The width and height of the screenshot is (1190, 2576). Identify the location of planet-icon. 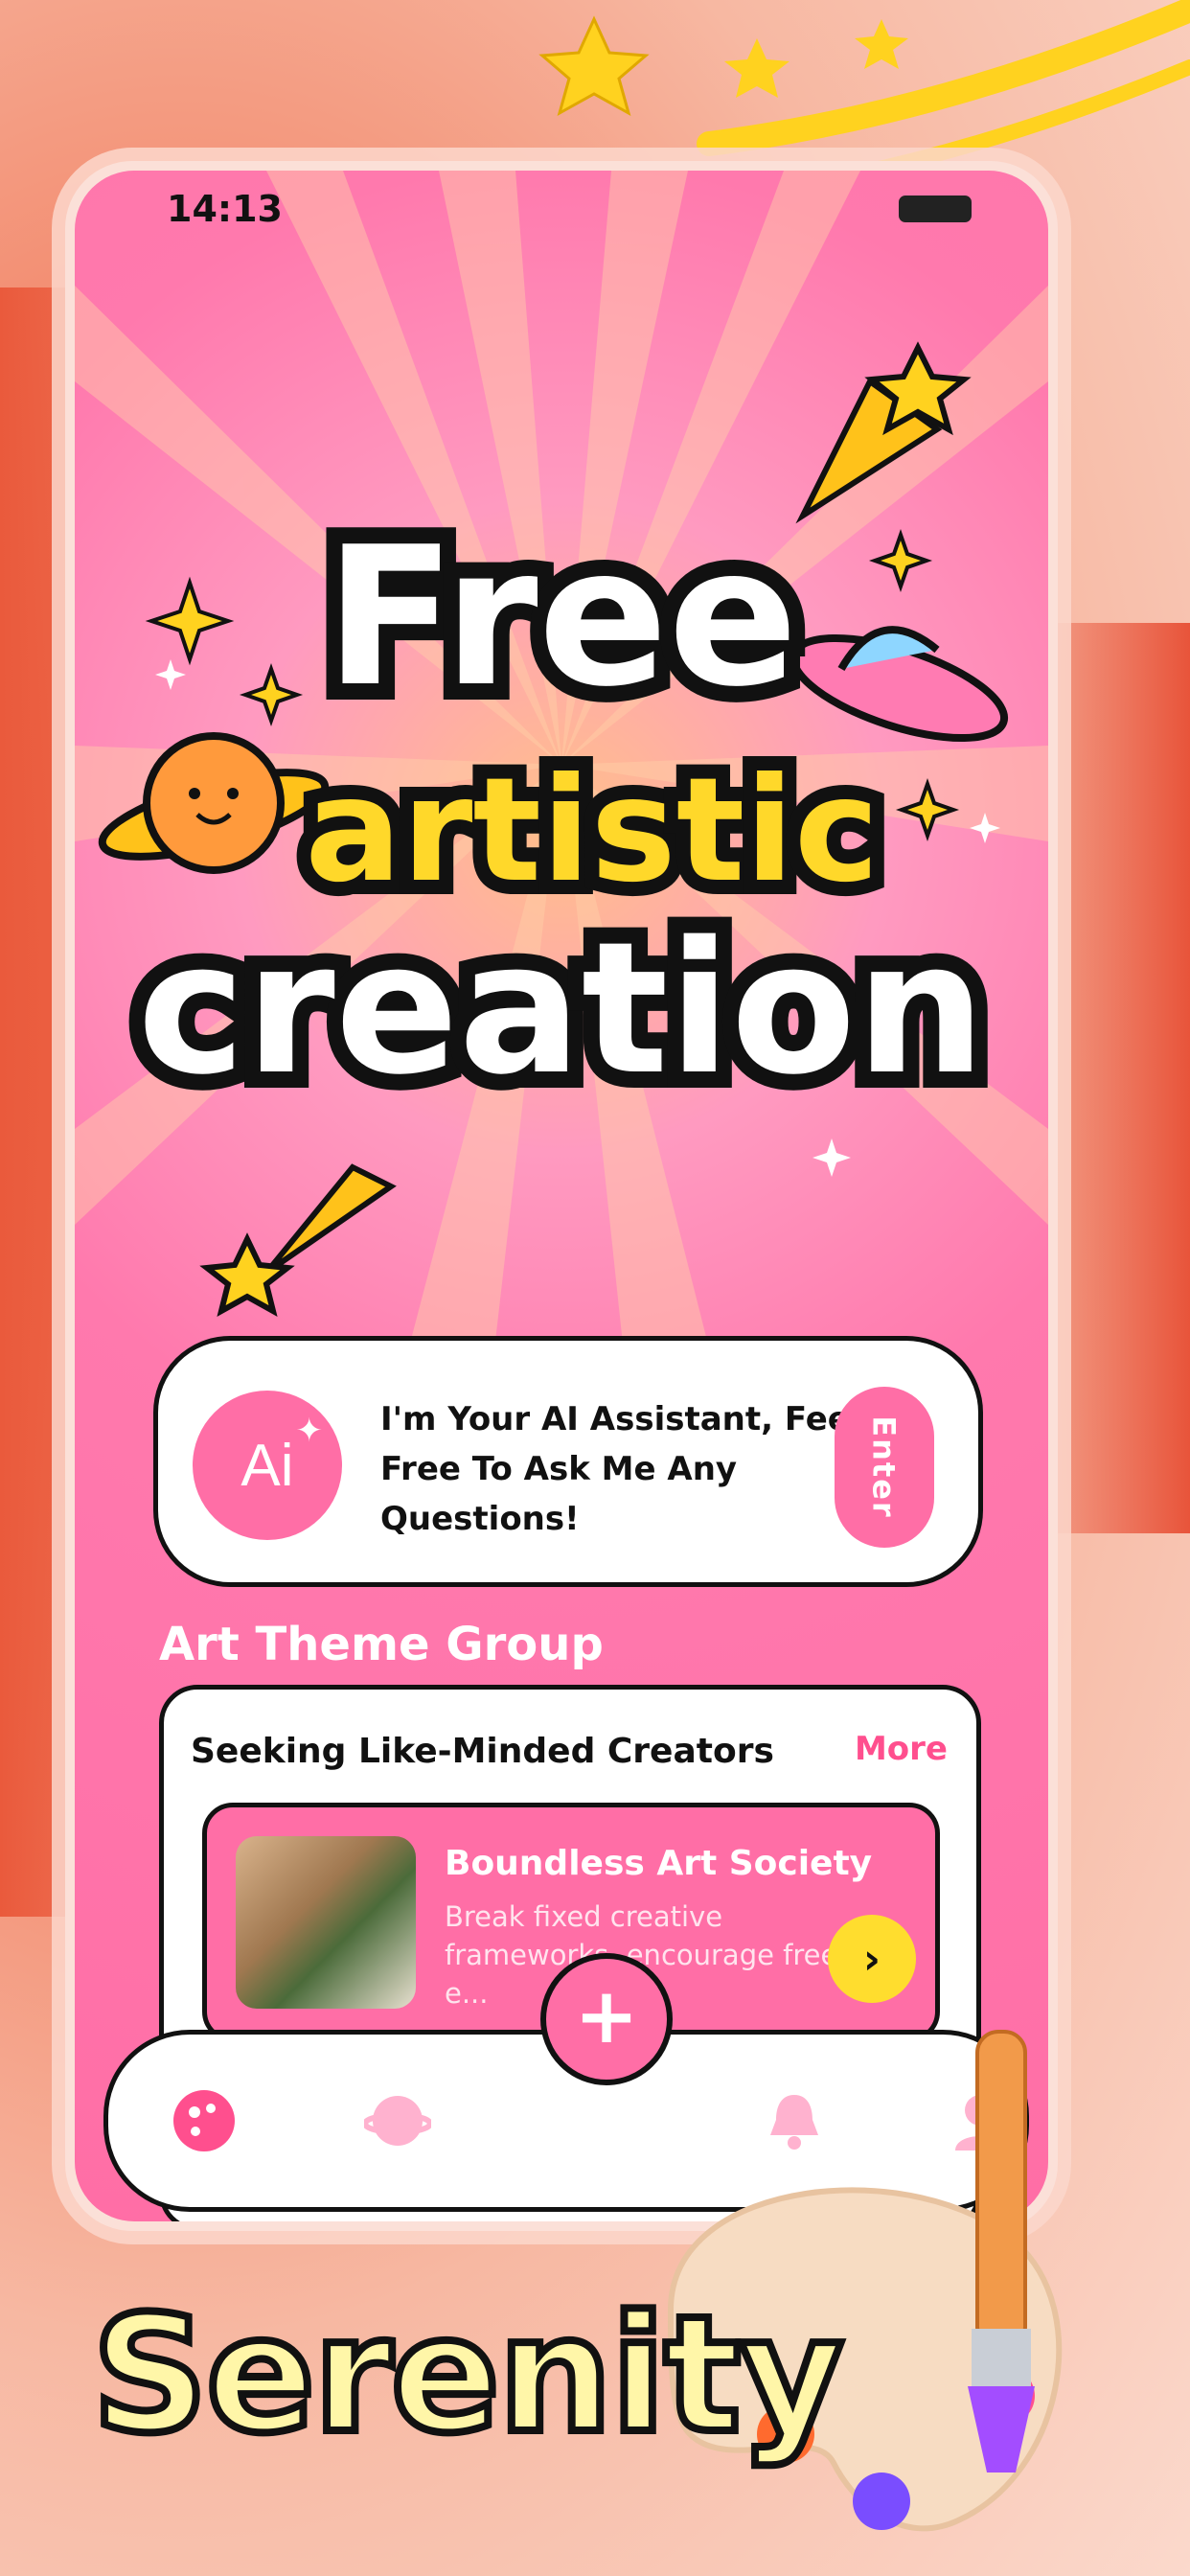
(214, 803).